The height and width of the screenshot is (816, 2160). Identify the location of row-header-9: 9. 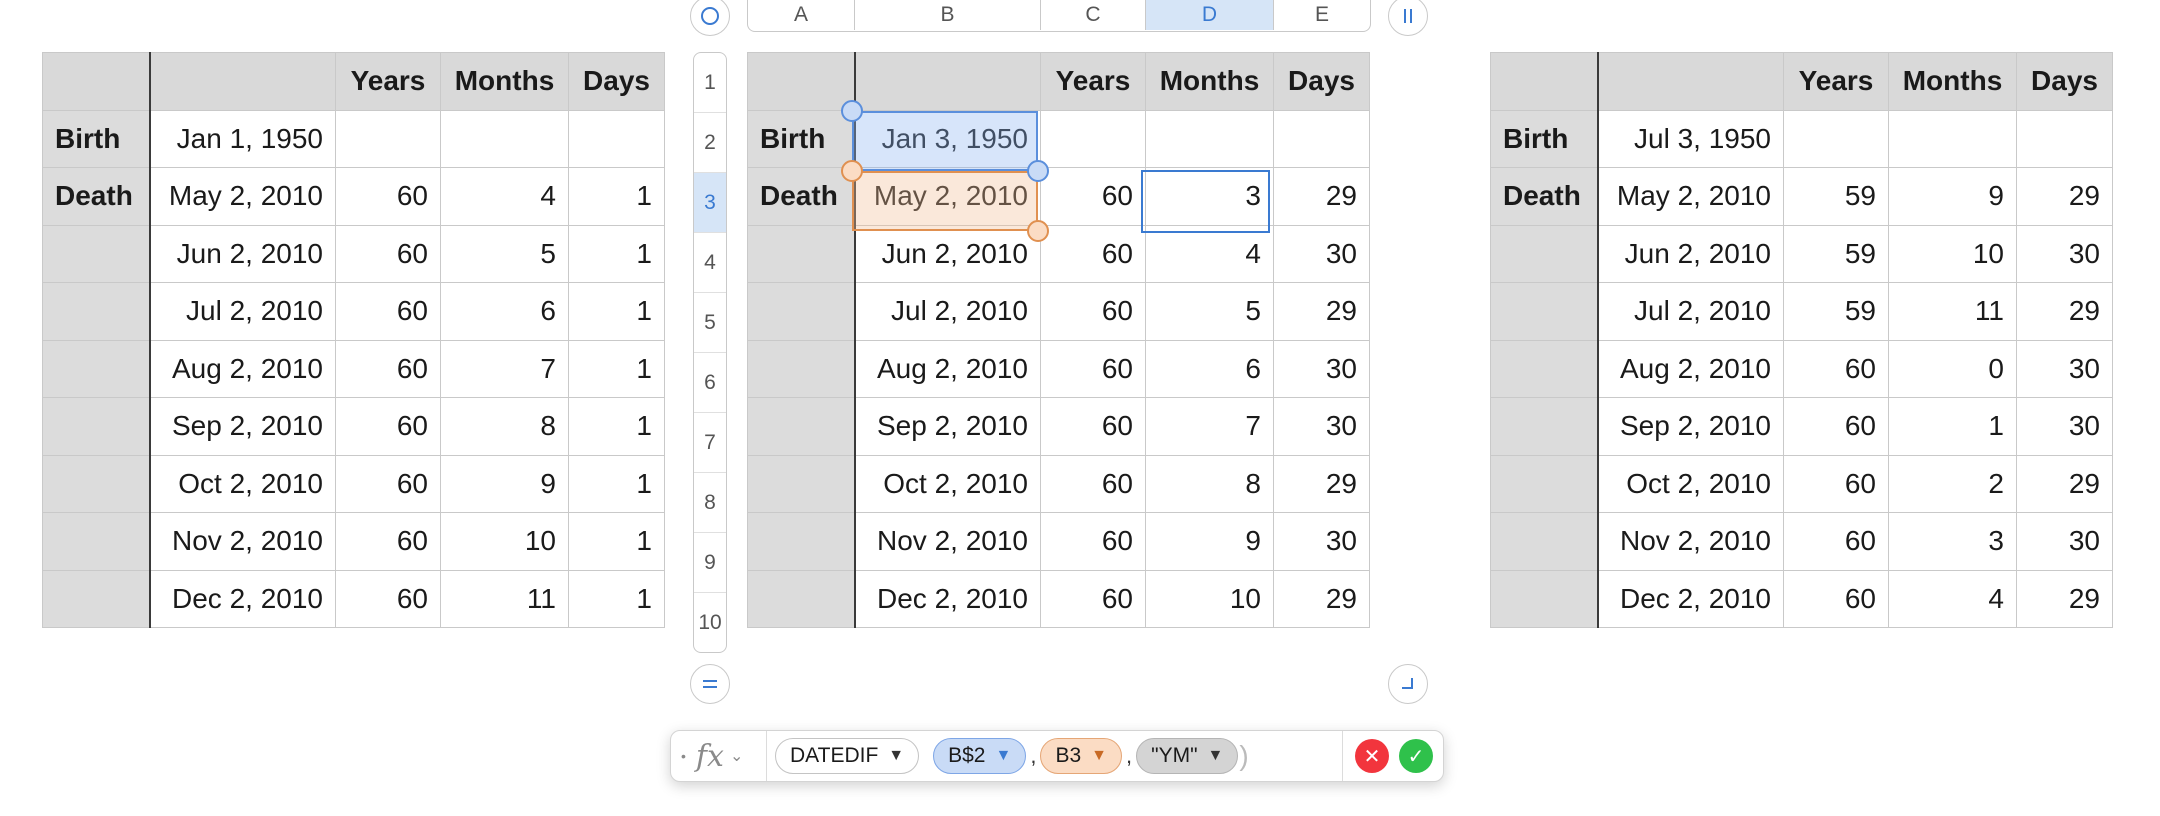
(710, 563).